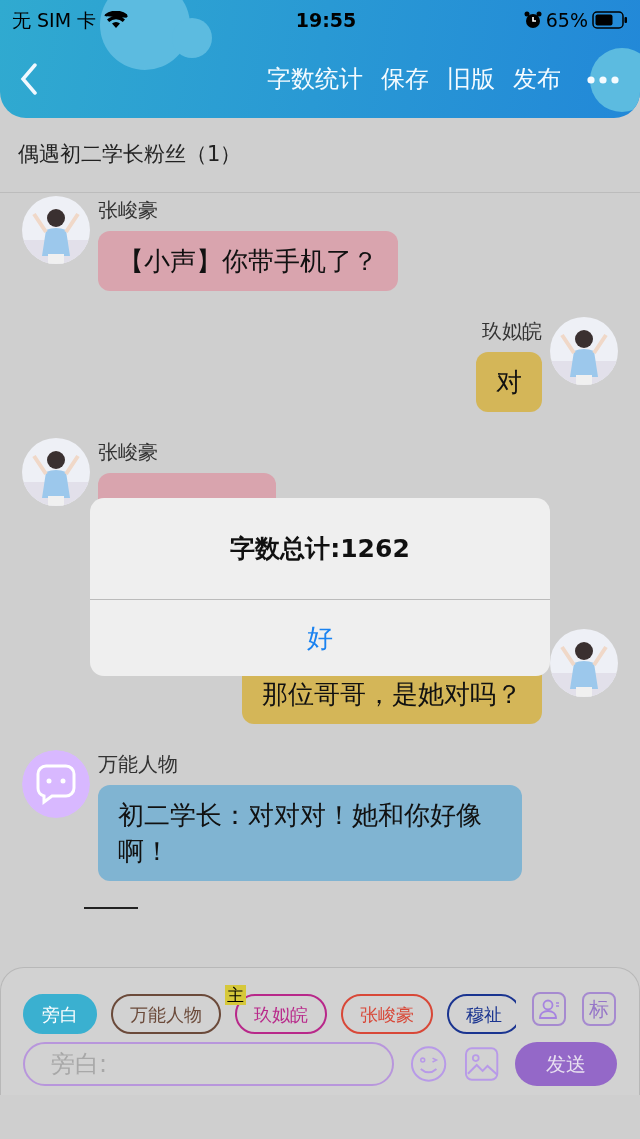 This screenshot has width=640, height=1139. Describe the element at coordinates (56, 784) in the screenshot. I see `chat-avatar-icon` at that location.